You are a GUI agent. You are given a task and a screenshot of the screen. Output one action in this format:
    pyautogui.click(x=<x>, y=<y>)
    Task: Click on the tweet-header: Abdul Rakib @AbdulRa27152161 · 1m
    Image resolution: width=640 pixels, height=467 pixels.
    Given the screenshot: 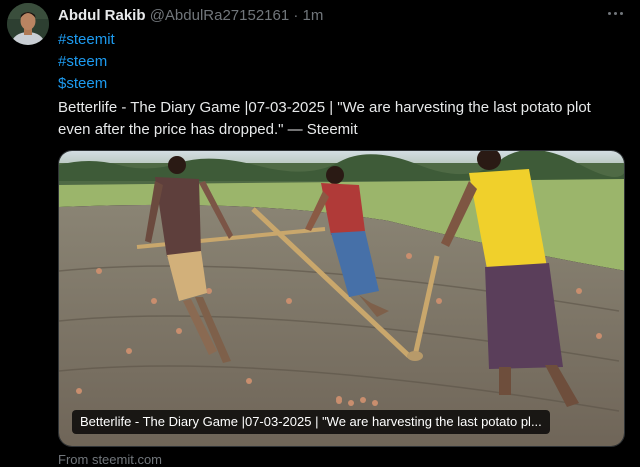 What is the action you would take?
    pyautogui.click(x=190, y=15)
    